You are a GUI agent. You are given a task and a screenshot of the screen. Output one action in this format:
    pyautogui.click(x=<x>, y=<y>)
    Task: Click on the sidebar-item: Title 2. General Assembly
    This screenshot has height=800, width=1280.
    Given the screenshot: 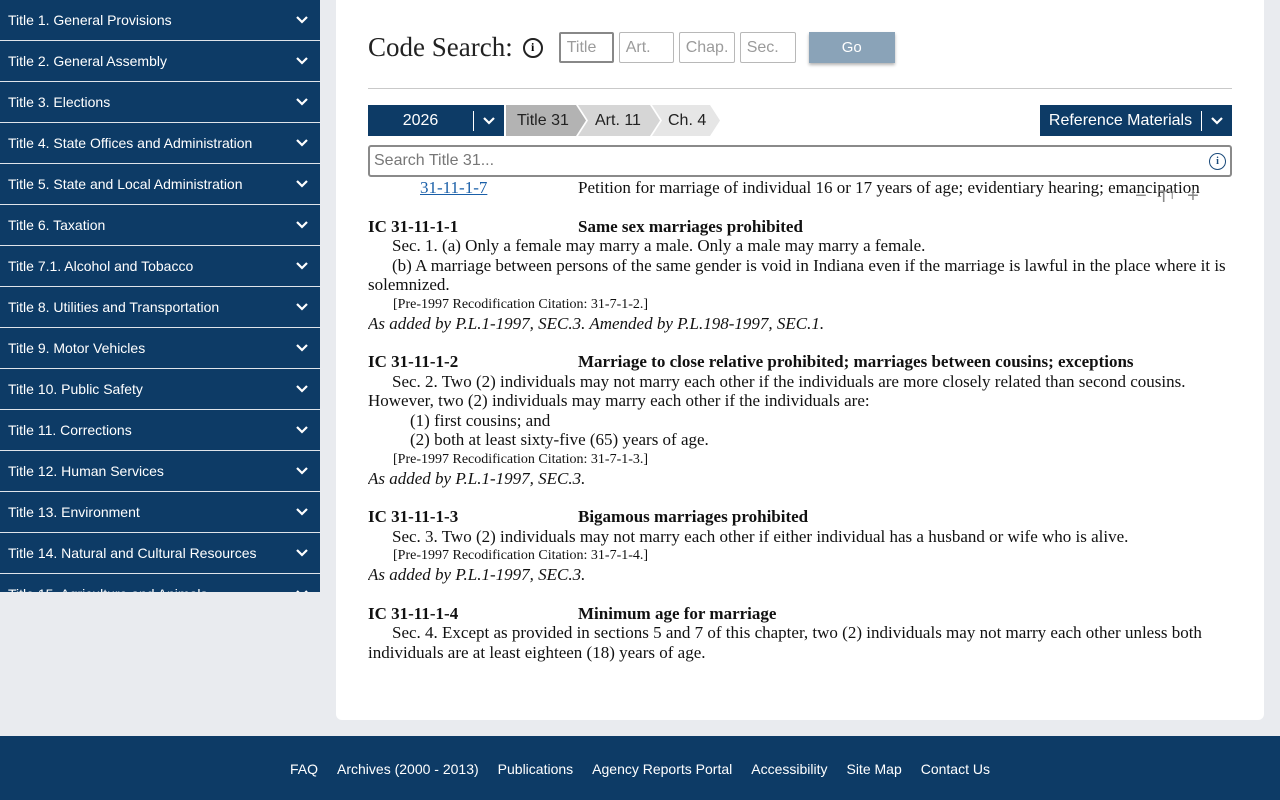 What is the action you would take?
    pyautogui.click(x=160, y=61)
    